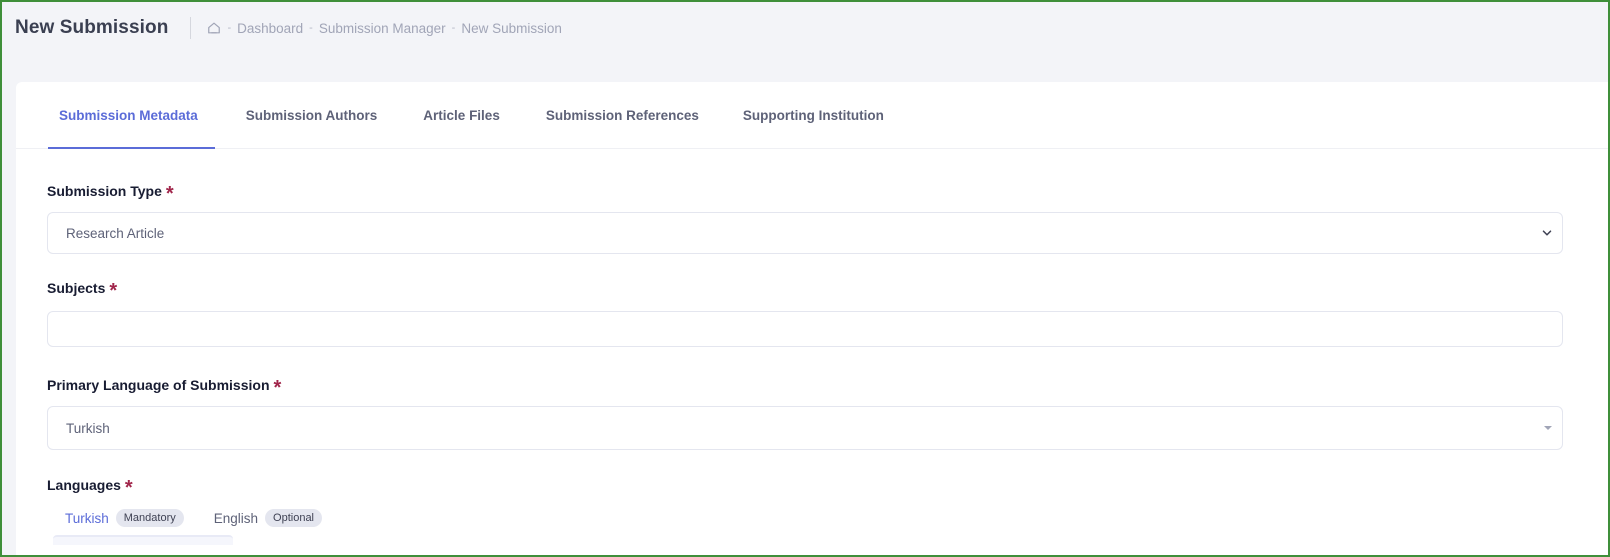 This screenshot has width=1610, height=557. Describe the element at coordinates (622, 115) in the screenshot. I see `tab-submission-references: Submission References` at that location.